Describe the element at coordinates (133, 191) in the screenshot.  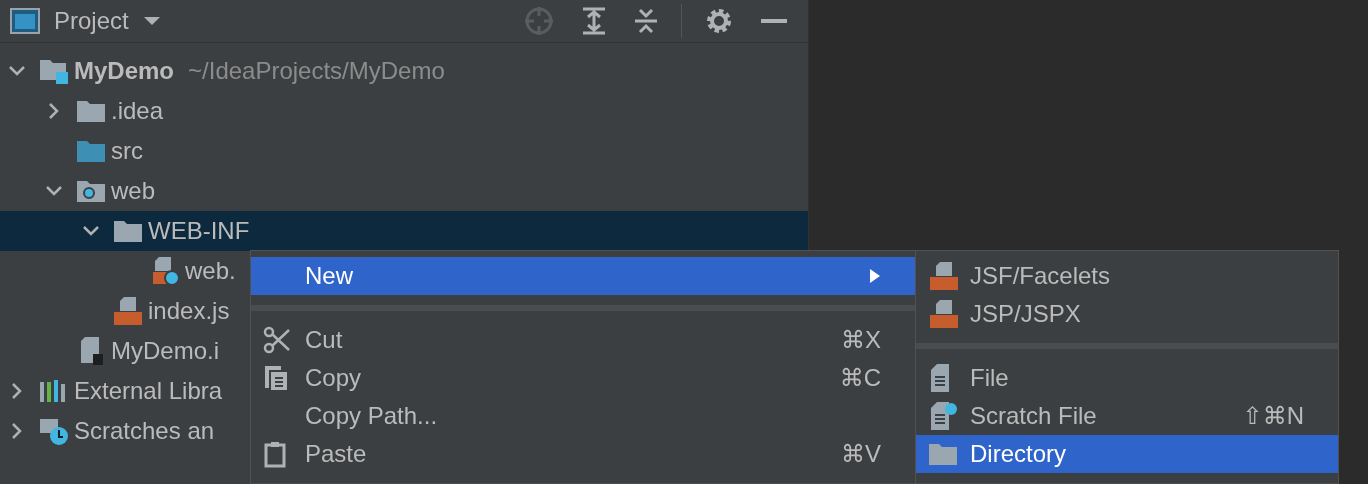
I see `tree-item-label: web` at that location.